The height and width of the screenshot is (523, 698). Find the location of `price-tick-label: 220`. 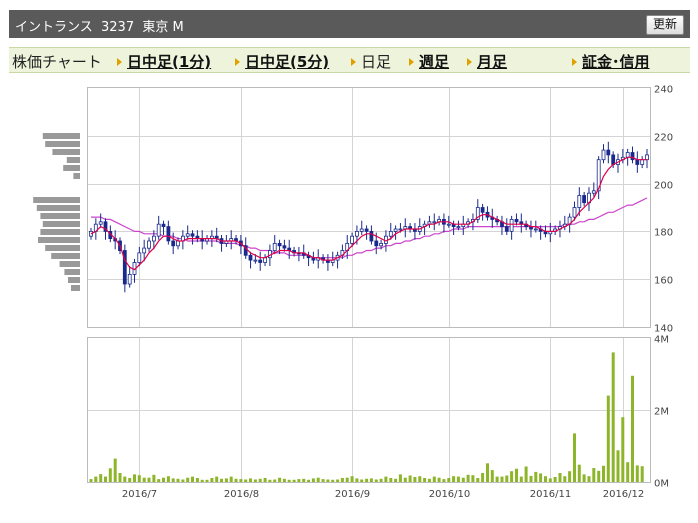

price-tick-label: 220 is located at coordinates (663, 138).